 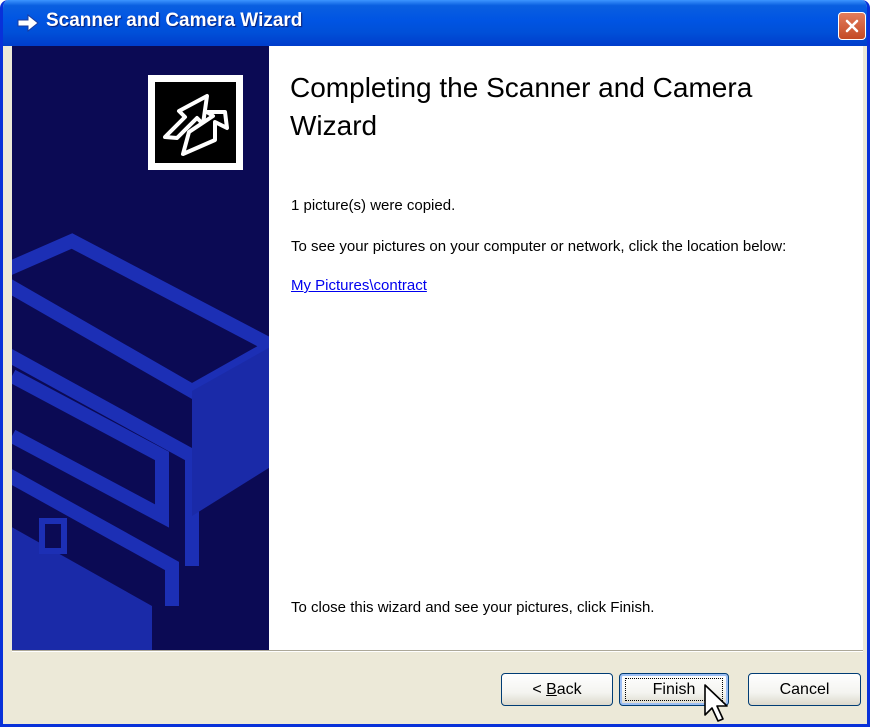 I want to click on cancel-button: Cancel, so click(x=804, y=689).